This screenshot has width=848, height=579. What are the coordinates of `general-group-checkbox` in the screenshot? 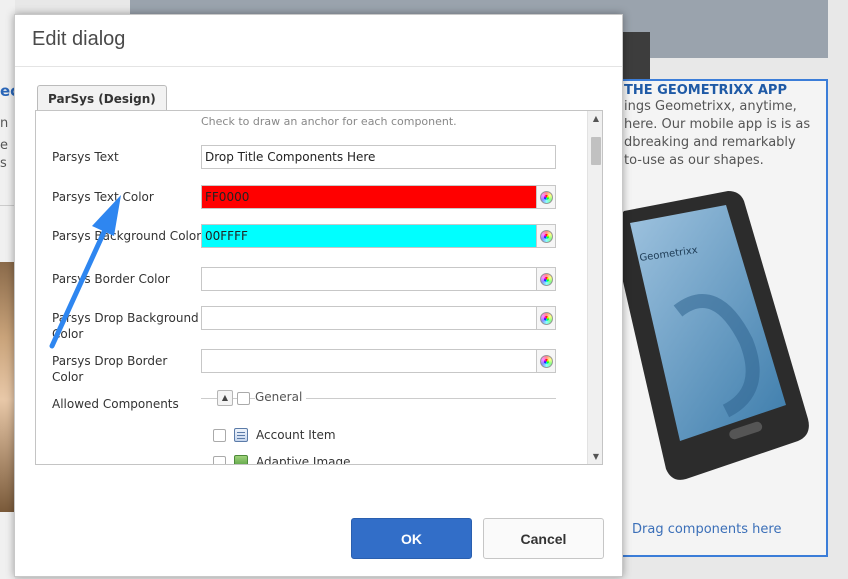 It's located at (243, 398).